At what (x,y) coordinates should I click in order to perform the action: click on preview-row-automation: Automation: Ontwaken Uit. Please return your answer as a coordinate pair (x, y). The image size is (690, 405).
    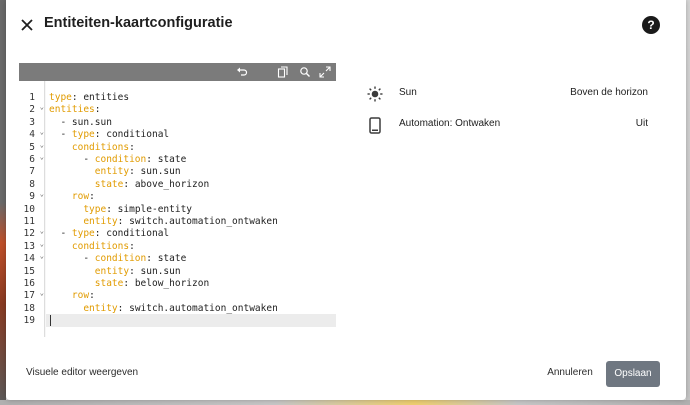
    Looking at the image, I should click on (516, 125).